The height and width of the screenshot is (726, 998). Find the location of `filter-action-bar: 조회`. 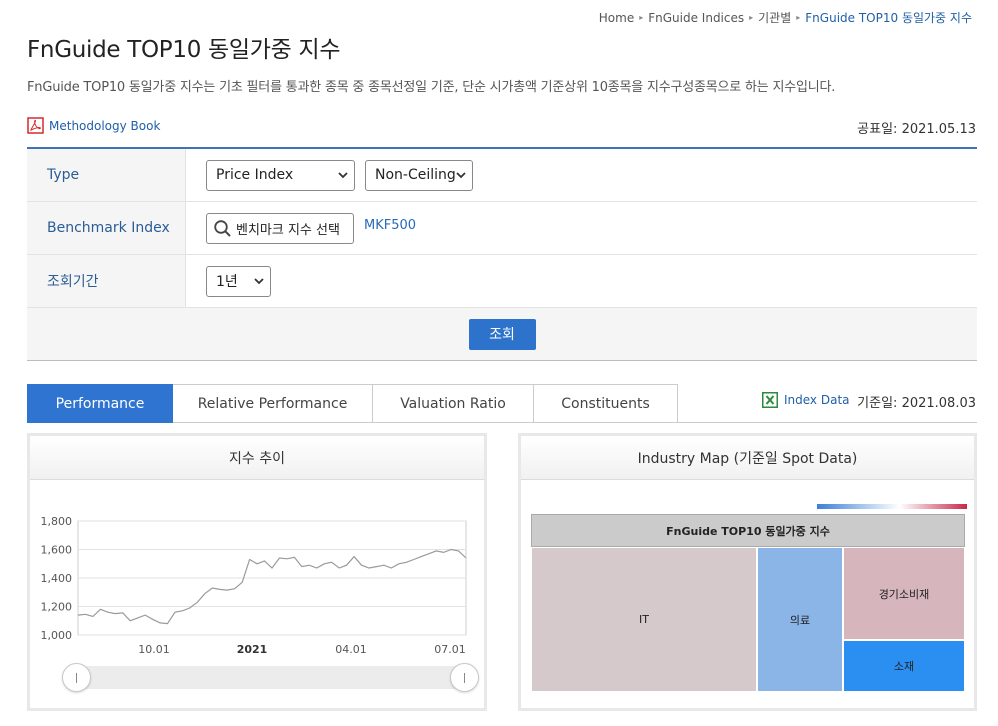

filter-action-bar: 조회 is located at coordinates (502, 334).